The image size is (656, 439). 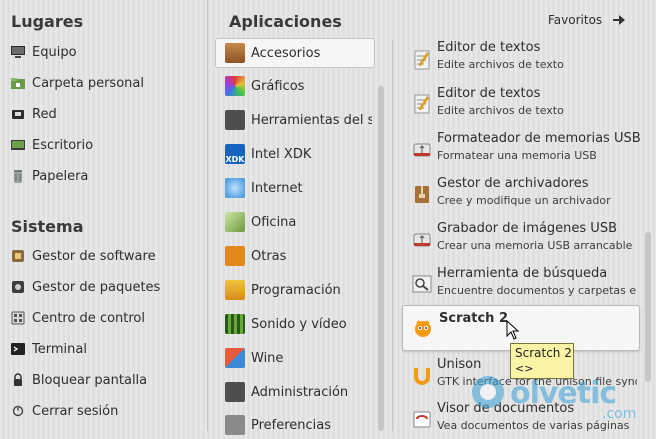 I want to click on left-divider, so click(x=207, y=215).